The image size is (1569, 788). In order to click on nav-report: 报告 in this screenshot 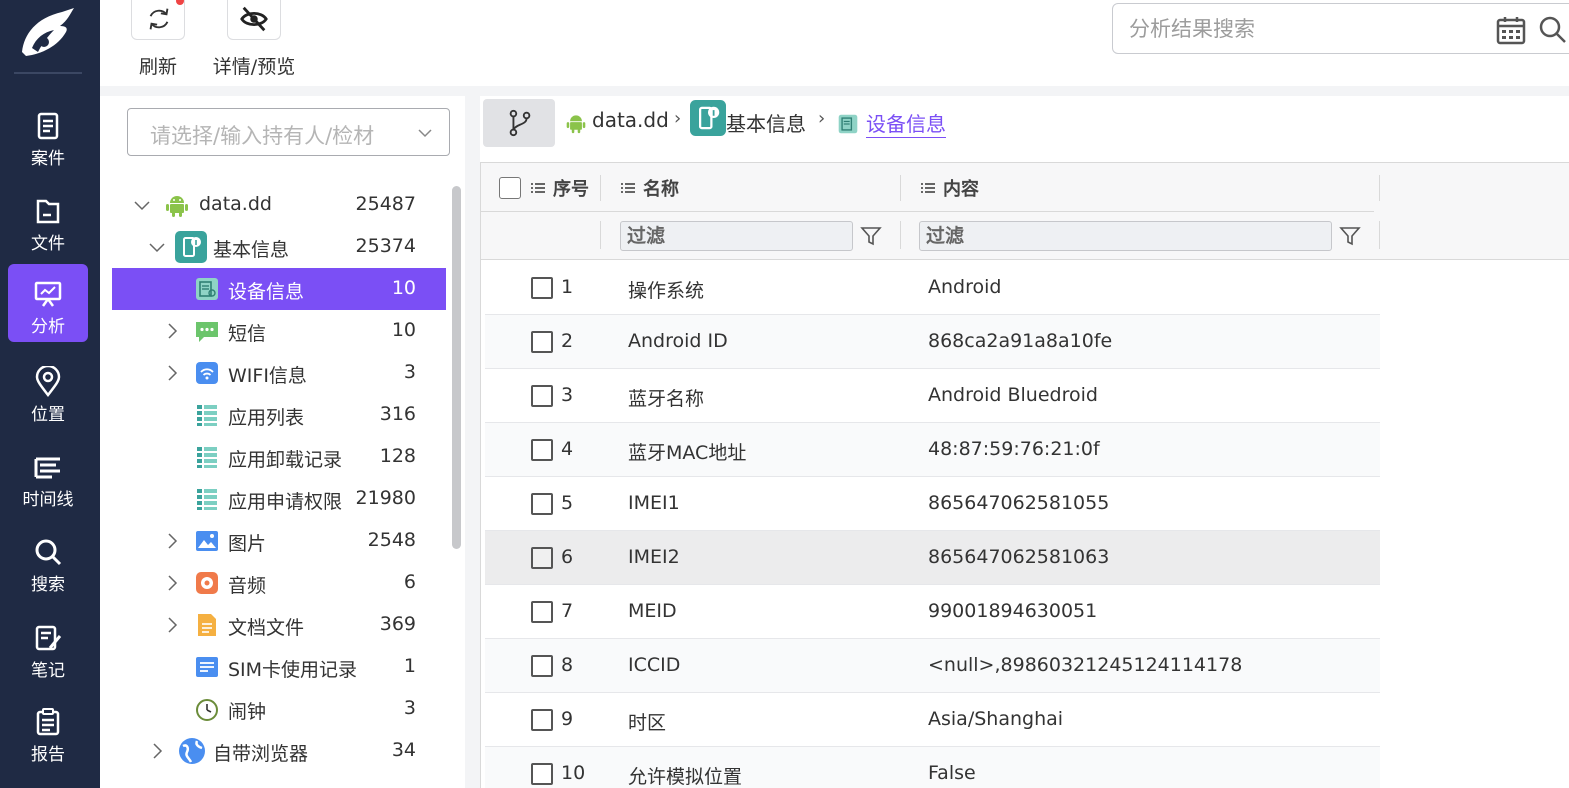, I will do `click(48, 731)`.